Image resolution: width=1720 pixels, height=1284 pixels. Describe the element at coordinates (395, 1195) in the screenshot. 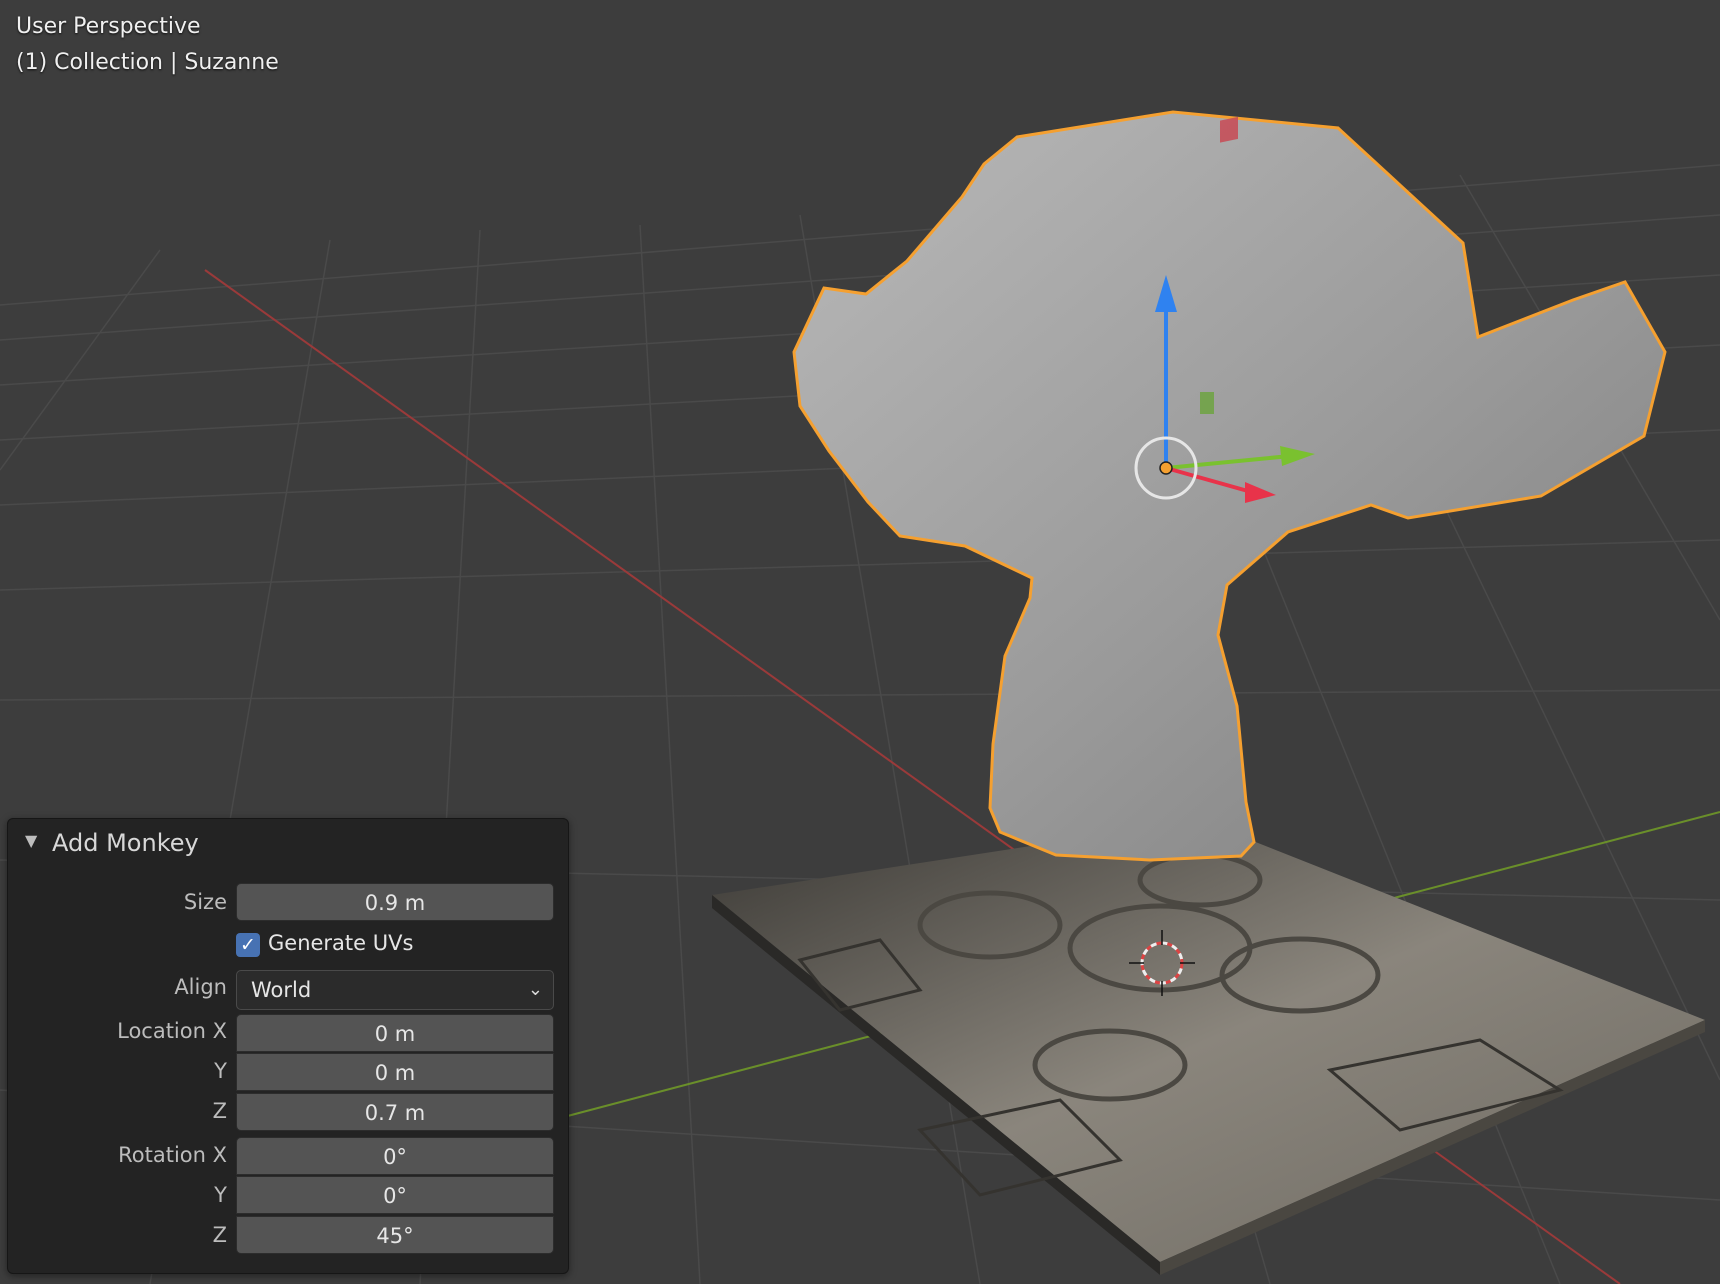

I see `rotation-y-field: 0°` at that location.